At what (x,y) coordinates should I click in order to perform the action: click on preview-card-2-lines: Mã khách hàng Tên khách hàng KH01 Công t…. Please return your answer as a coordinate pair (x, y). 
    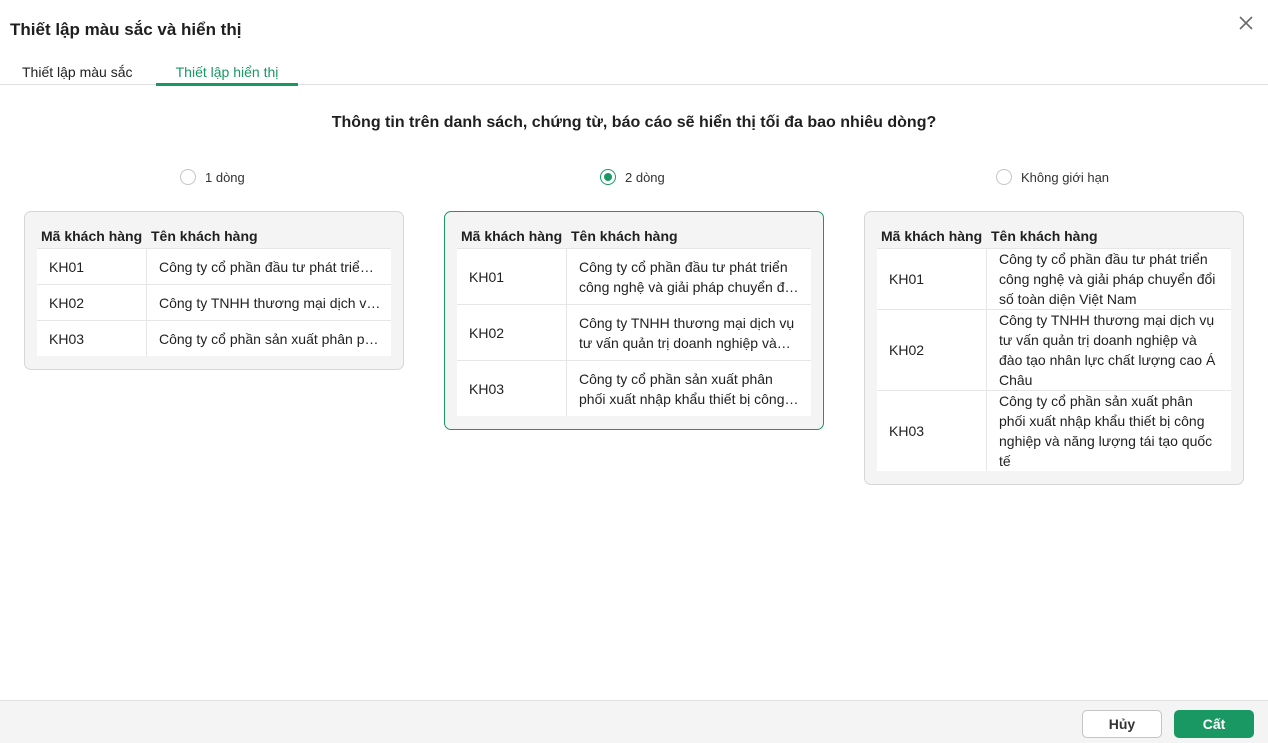
    Looking at the image, I should click on (634, 320).